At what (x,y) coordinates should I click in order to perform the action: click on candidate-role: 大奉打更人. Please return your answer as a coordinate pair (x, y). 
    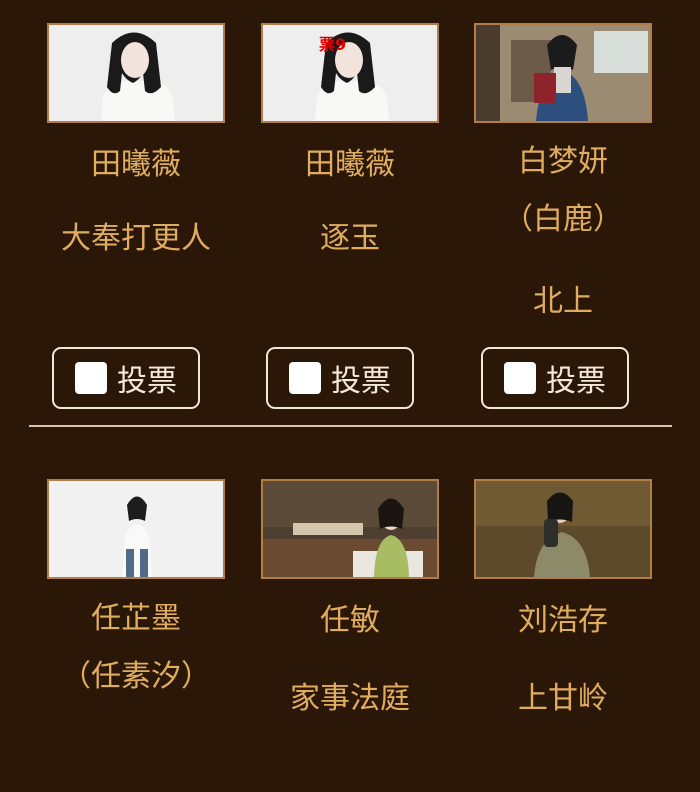
    Looking at the image, I should click on (136, 238).